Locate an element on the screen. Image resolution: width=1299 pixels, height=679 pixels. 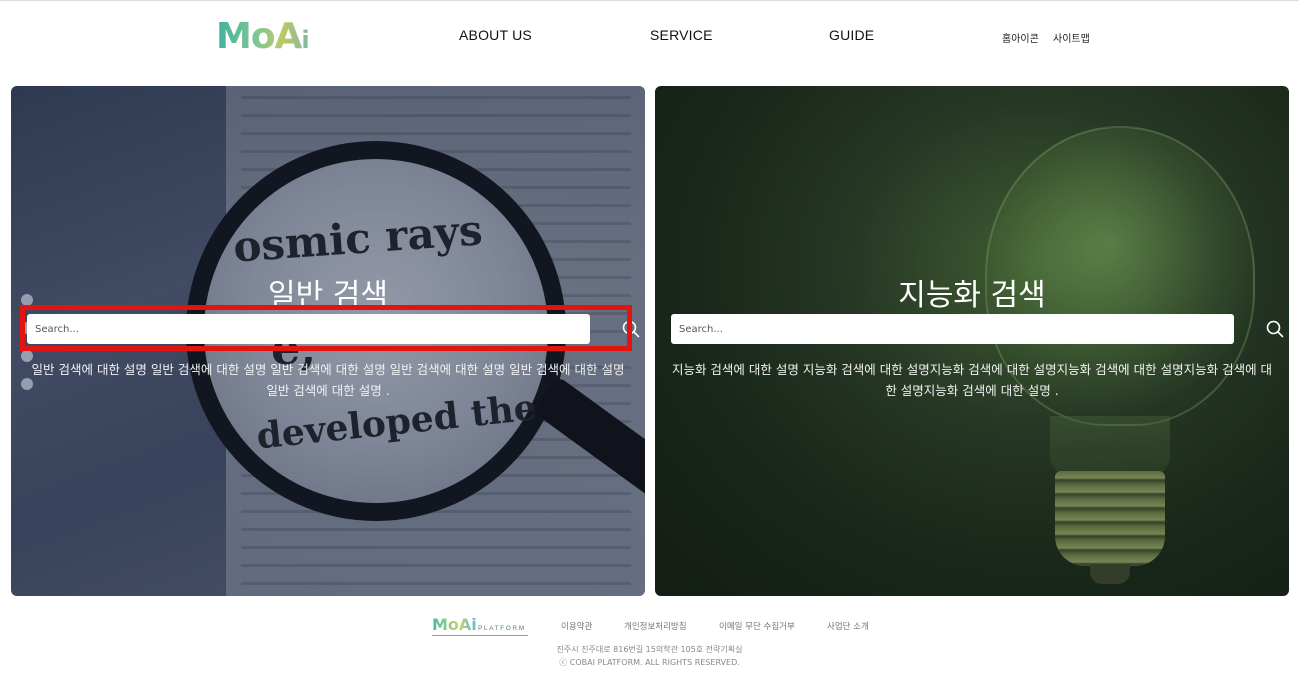
footer-logo: MoAi PLATFORM is located at coordinates (482, 627).